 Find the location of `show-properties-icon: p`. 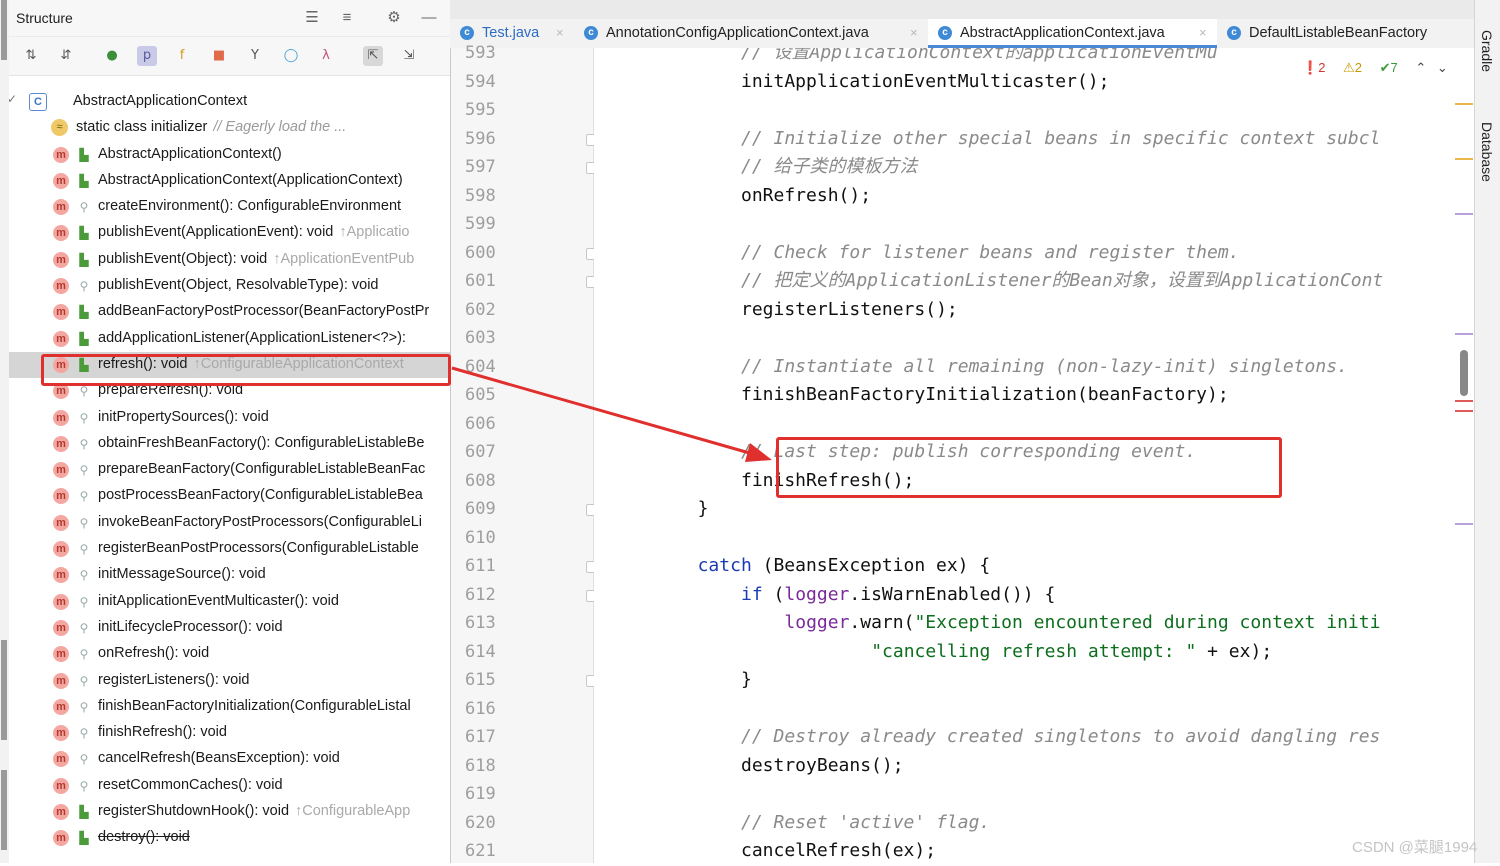

show-properties-icon: p is located at coordinates (147, 56).